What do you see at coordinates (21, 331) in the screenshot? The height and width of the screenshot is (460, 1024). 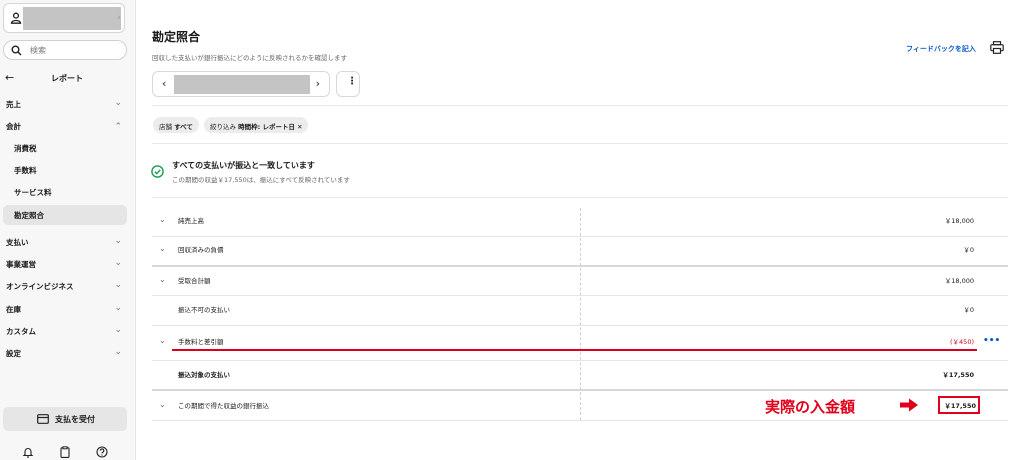 I see `sidebar-item-label: カスタム` at bounding box center [21, 331].